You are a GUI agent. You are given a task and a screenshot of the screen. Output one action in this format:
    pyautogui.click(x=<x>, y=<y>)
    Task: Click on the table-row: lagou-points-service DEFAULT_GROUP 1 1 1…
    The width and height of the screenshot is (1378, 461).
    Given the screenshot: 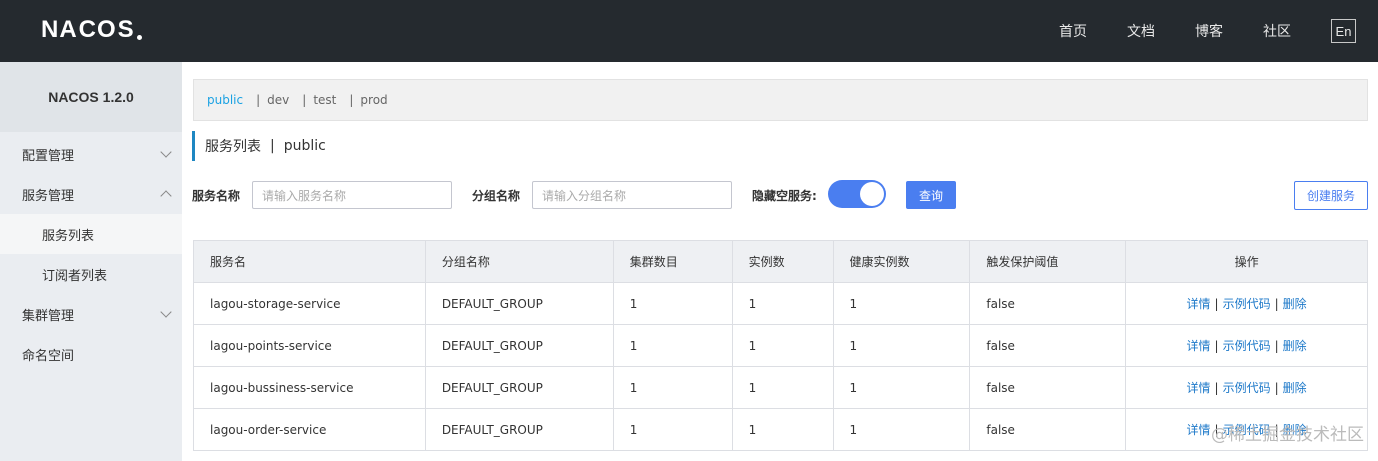 What is the action you would take?
    pyautogui.click(x=780, y=345)
    